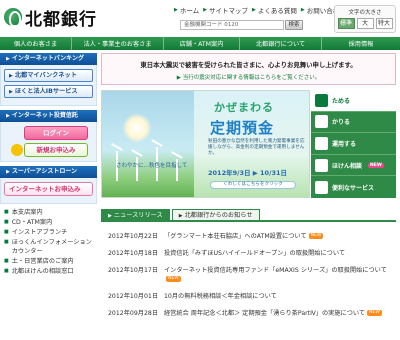 The image size is (400, 340). What do you see at coordinates (152, 166) in the screenshot?
I see `banner-caption: さわやかに…秋色を目指して` at bounding box center [152, 166].